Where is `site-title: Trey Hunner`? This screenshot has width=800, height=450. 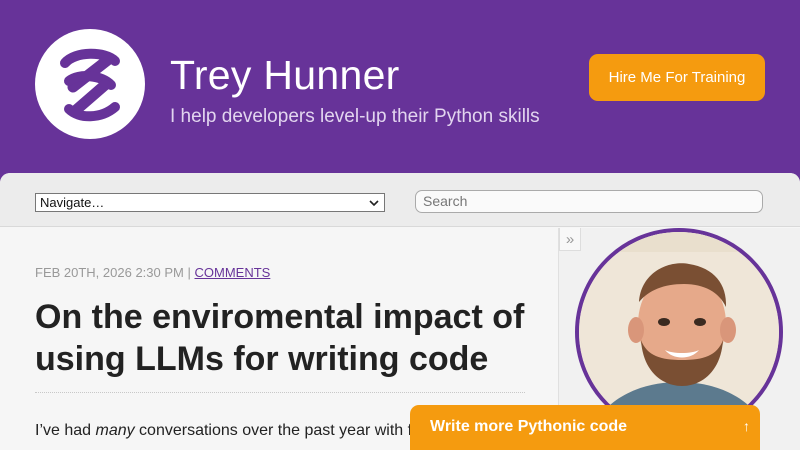
site-title: Trey Hunner is located at coordinates (285, 75).